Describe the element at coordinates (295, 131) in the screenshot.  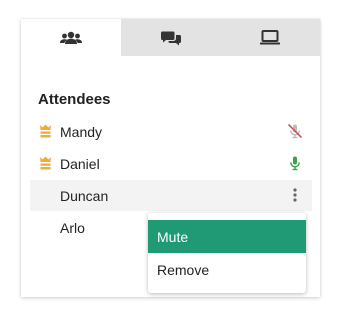
I see `mic-muted-icon` at that location.